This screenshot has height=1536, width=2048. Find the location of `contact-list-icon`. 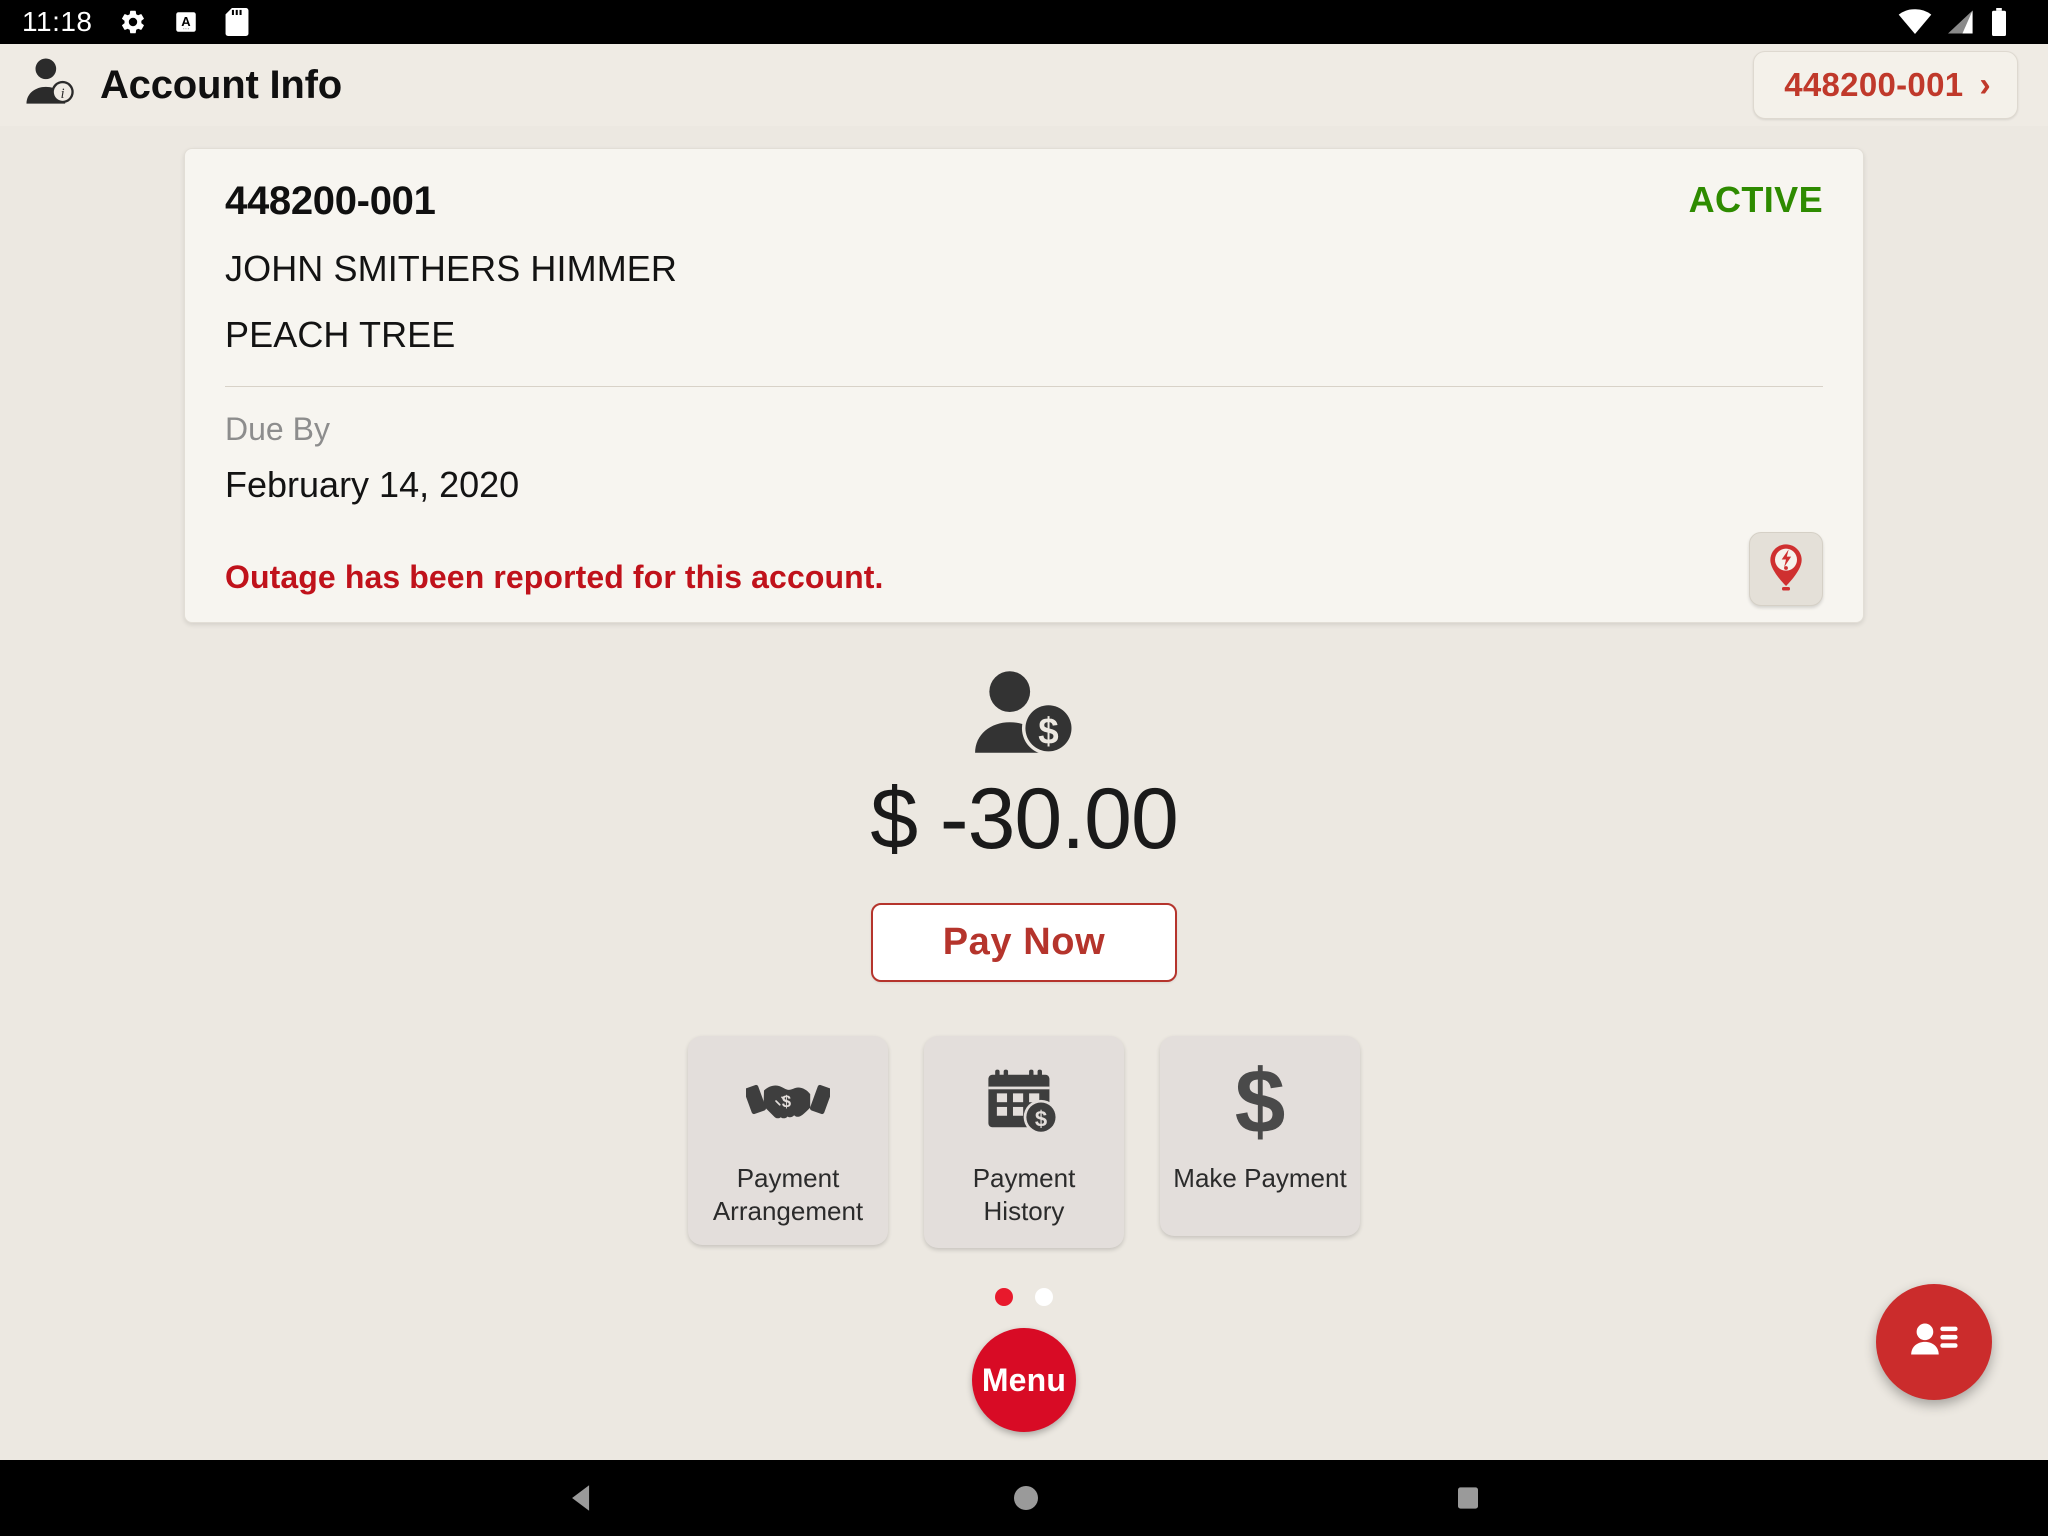

contact-list-icon is located at coordinates (1934, 1342).